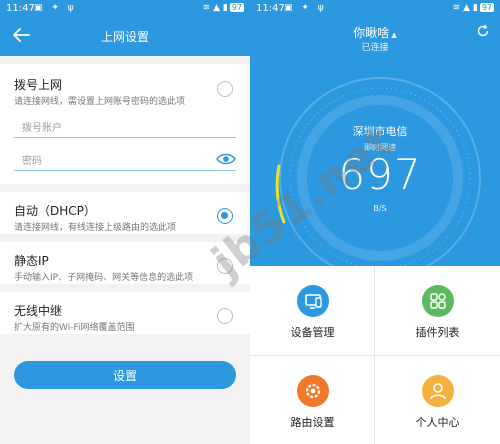 The image size is (500, 444). What do you see at coordinates (225, 216) in the screenshot?
I see `dhcp-radio-selected` at bounding box center [225, 216].